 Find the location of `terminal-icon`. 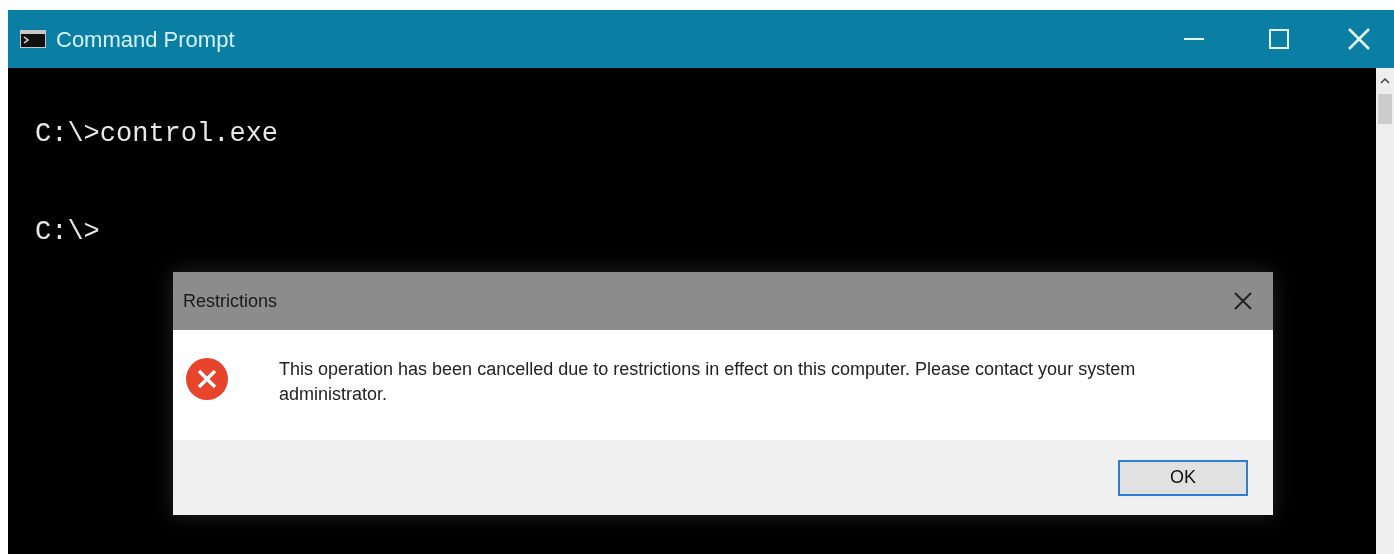

terminal-icon is located at coordinates (33, 39).